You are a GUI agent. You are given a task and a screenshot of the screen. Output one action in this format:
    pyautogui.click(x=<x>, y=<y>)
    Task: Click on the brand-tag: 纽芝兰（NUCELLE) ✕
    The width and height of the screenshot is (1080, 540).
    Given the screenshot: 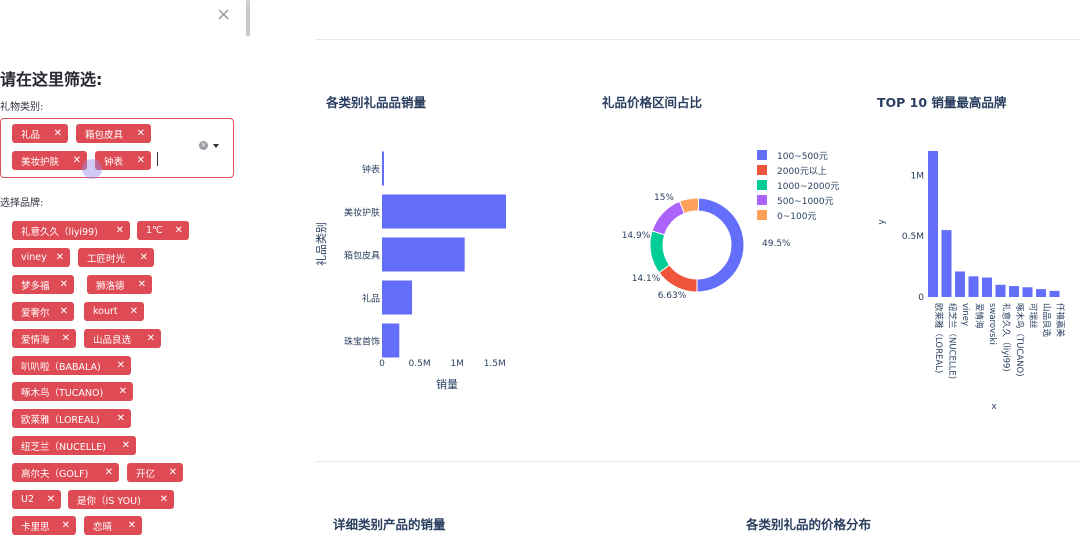 What is the action you would take?
    pyautogui.click(x=74, y=445)
    